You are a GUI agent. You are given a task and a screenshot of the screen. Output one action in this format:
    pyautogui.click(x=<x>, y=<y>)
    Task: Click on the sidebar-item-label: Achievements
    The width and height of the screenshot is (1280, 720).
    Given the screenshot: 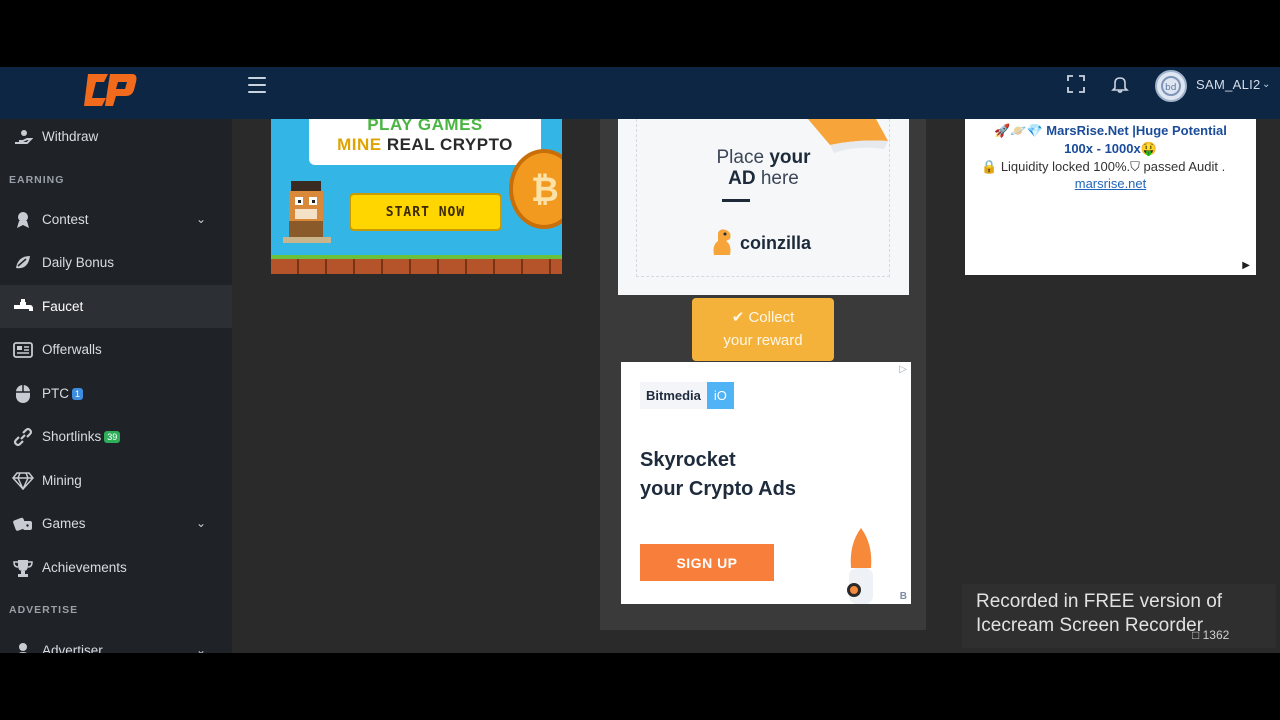 What is the action you would take?
    pyautogui.click(x=84, y=567)
    